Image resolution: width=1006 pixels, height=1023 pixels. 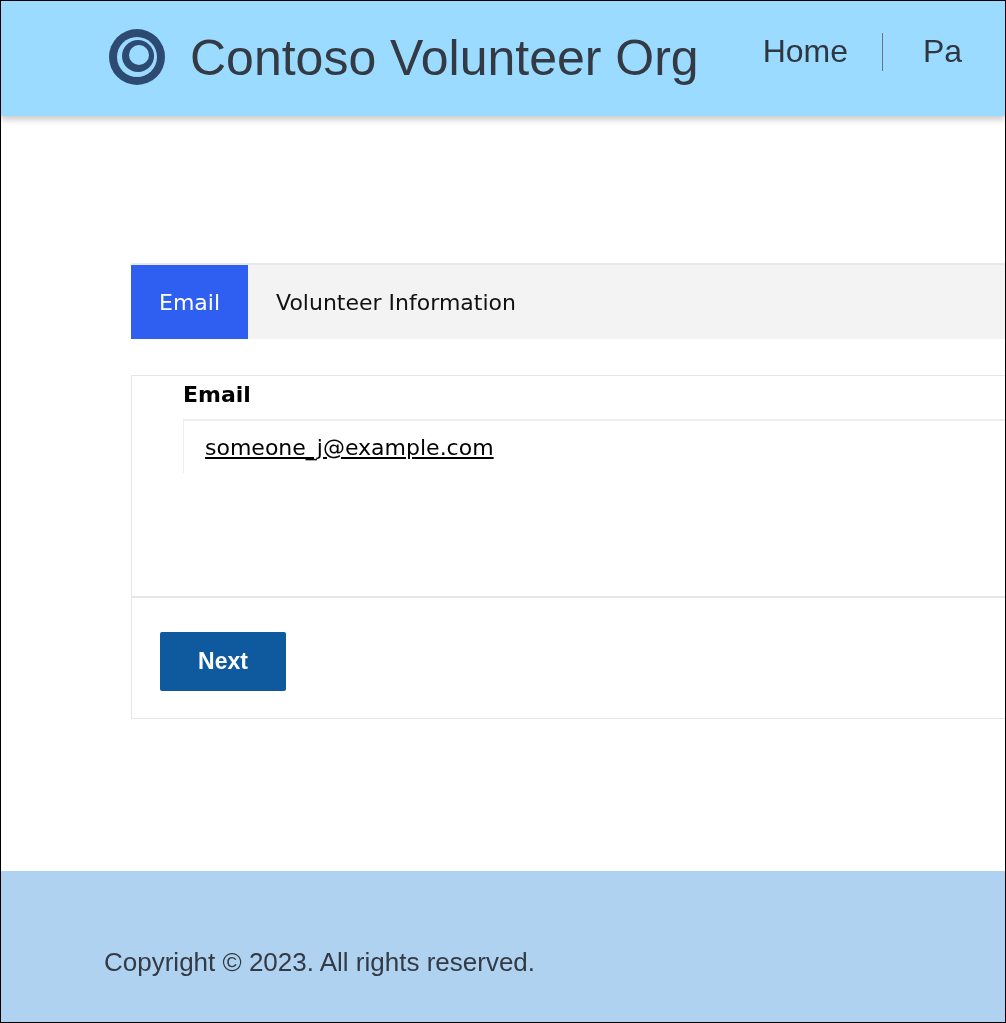 I want to click on field-label: Email, so click(x=217, y=394).